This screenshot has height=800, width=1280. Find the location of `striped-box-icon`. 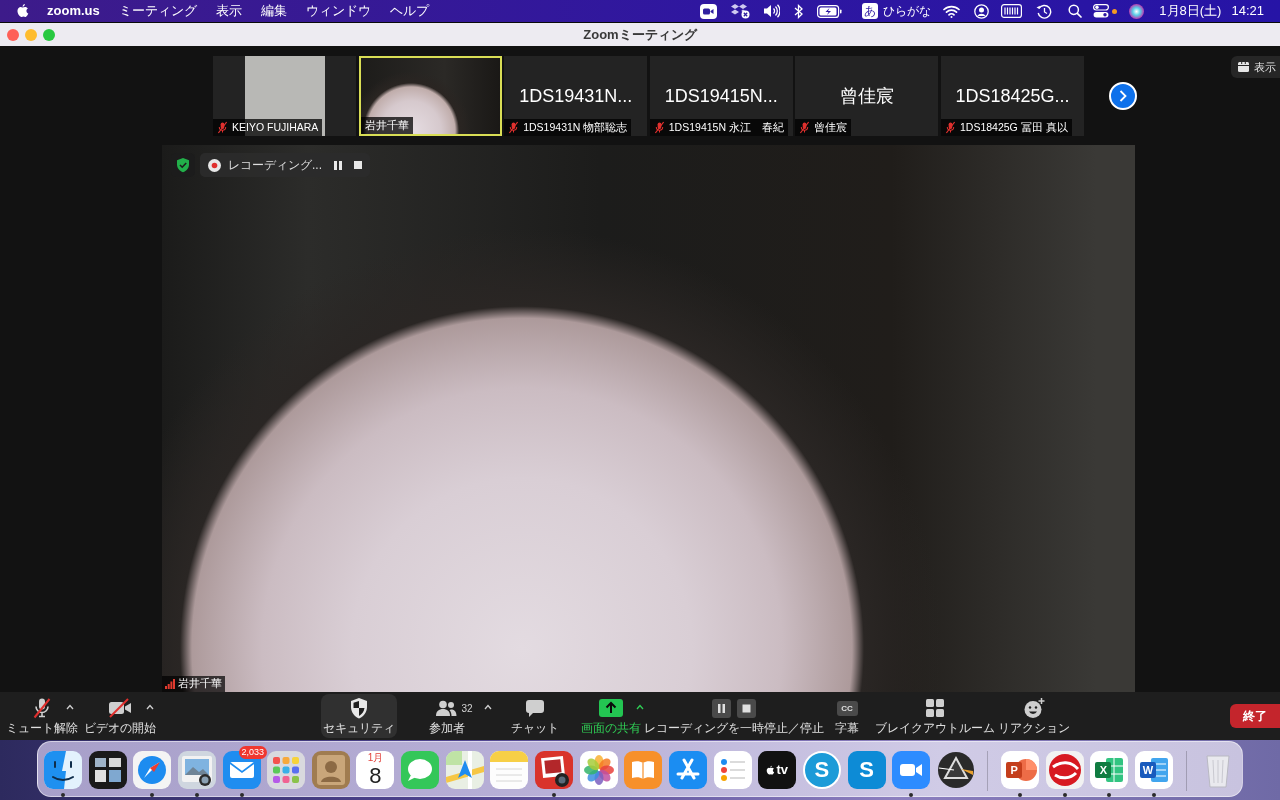

striped-box-icon is located at coordinates (1012, 11).